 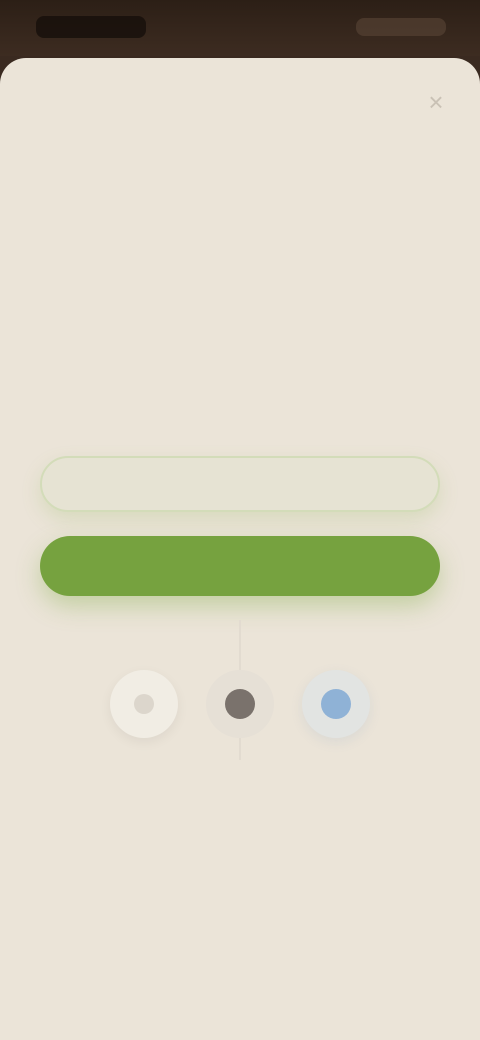 I want to click on brand-logo, so click(x=241, y=230).